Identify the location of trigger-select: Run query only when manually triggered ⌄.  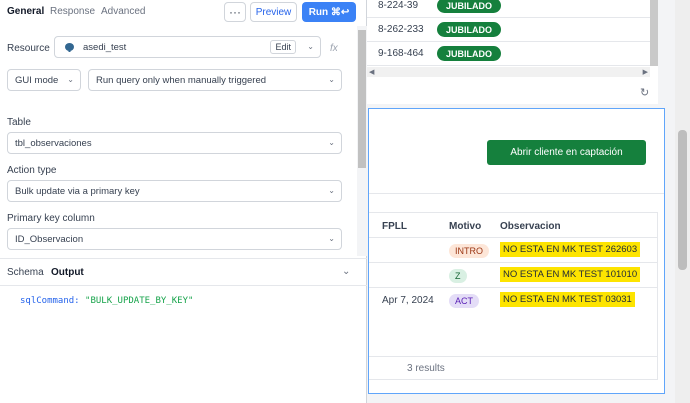
(215, 80).